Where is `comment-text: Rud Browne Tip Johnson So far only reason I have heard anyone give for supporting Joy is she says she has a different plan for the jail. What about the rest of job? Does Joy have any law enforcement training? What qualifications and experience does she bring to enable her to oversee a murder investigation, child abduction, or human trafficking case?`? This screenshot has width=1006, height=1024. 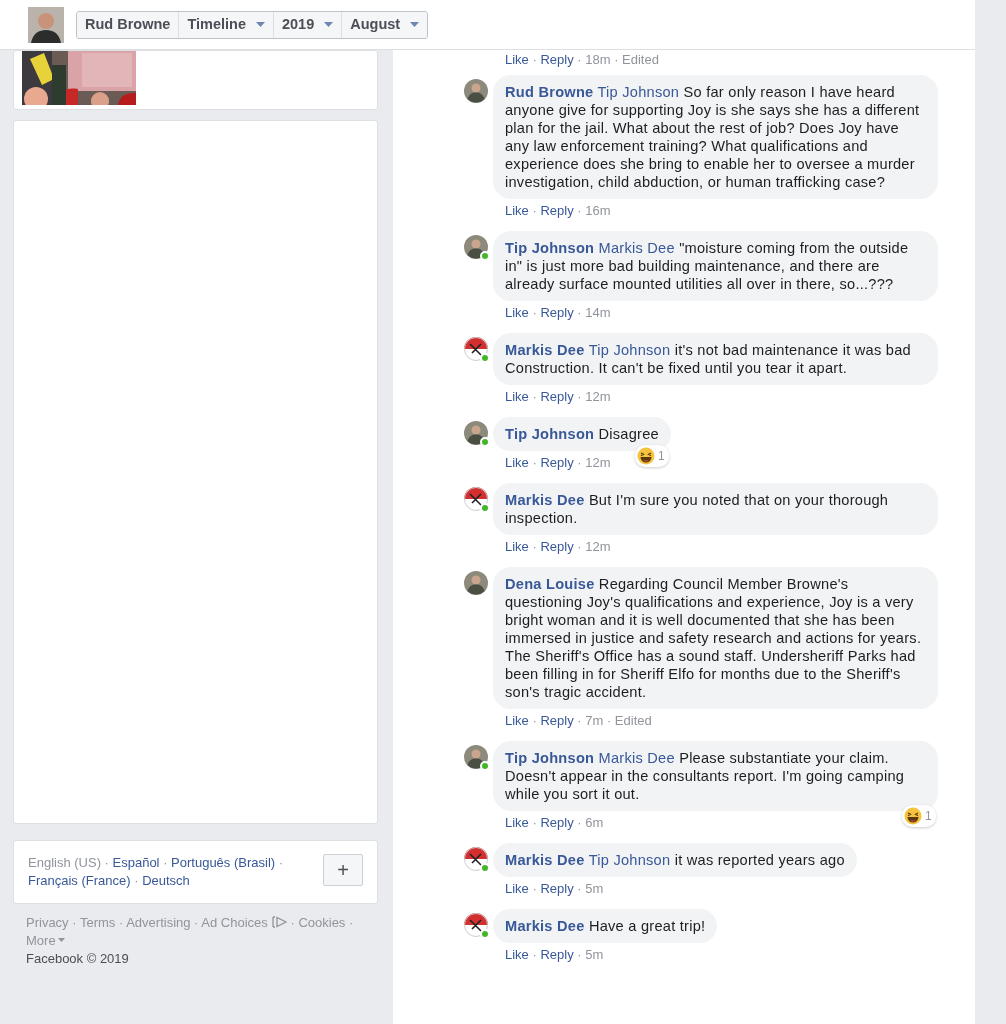 comment-text: Rud Browne Tip Johnson So far only reason I have heard anyone give for supporting Joy is she says she has a different plan for the jail. What about the rest of job? Does Joy have any law enforcement training? What qualifications and experience does she bring to enable her to oversee a murder investigation, child abduction, or human trafficking case? is located at coordinates (712, 137).